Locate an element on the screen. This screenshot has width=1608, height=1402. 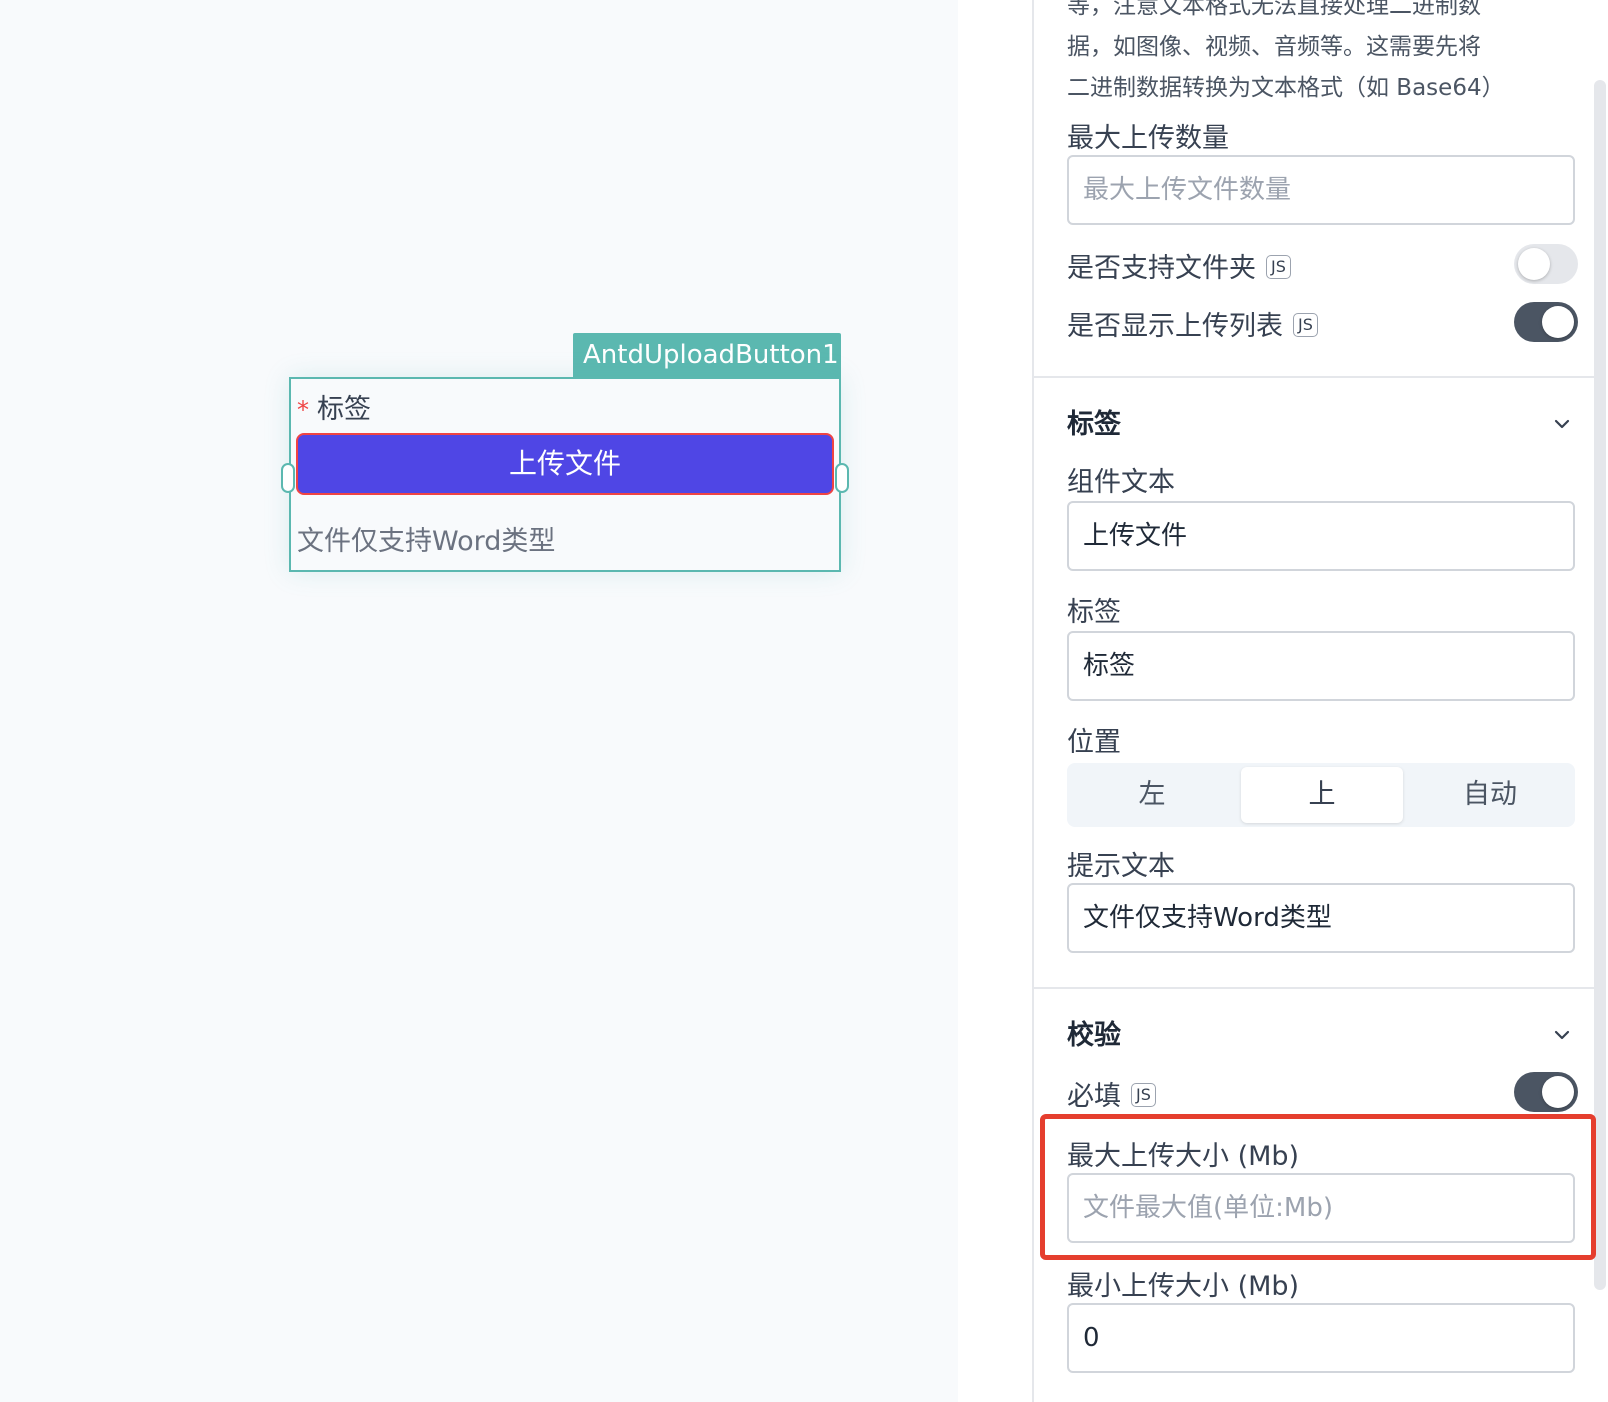
show-list-label-text: 是否显示上传列表 is located at coordinates (1175, 326).